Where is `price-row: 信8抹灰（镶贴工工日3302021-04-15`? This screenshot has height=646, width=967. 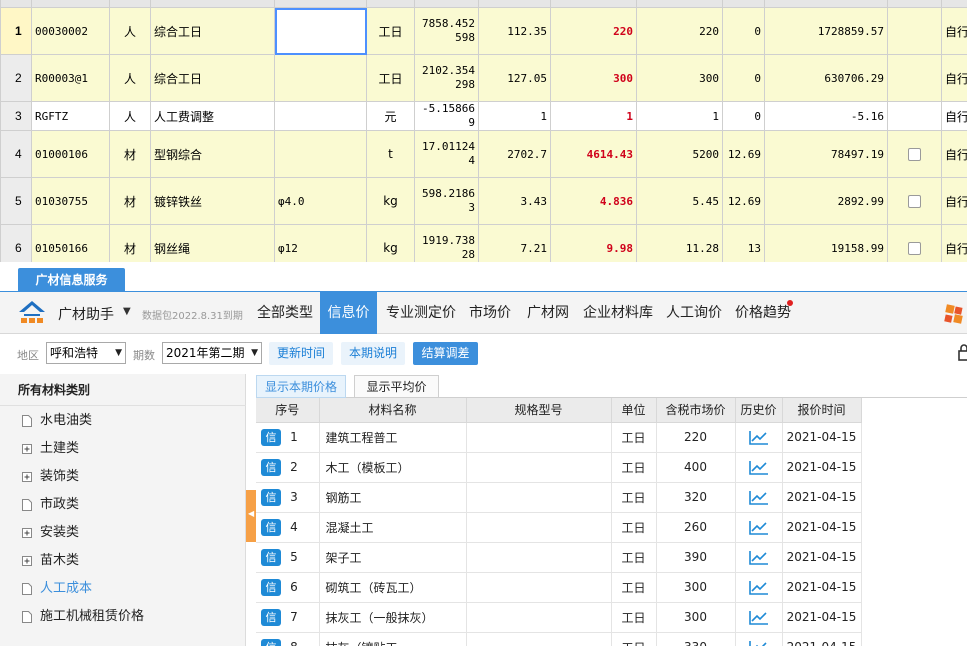 price-row: 信8抹灰（镶贴工工日3302021-04-15 is located at coordinates (559, 639).